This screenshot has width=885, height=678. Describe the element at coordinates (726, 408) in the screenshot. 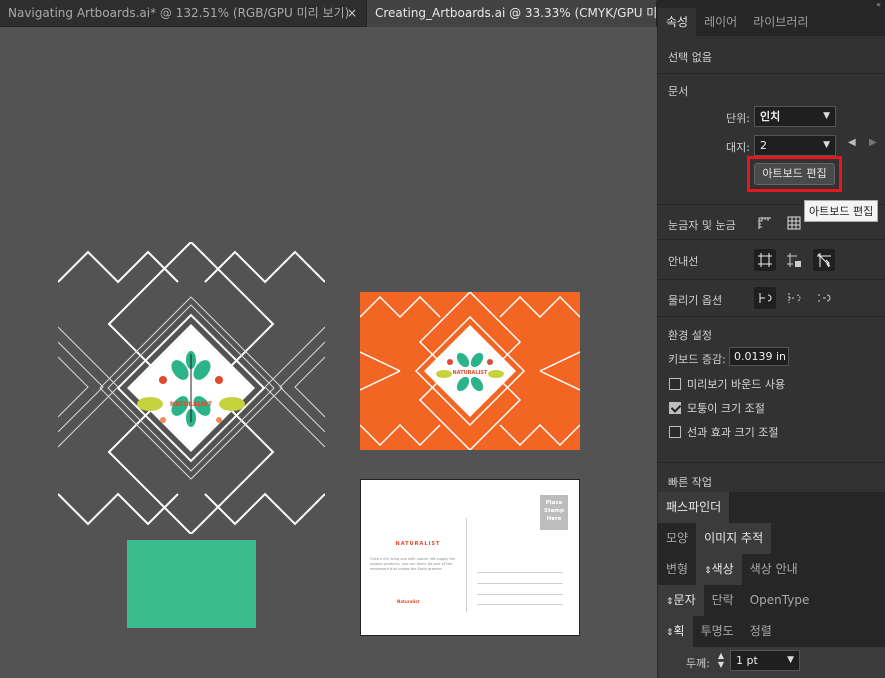

I see `checkbox-label: 모퉁이 크기 조절` at that location.